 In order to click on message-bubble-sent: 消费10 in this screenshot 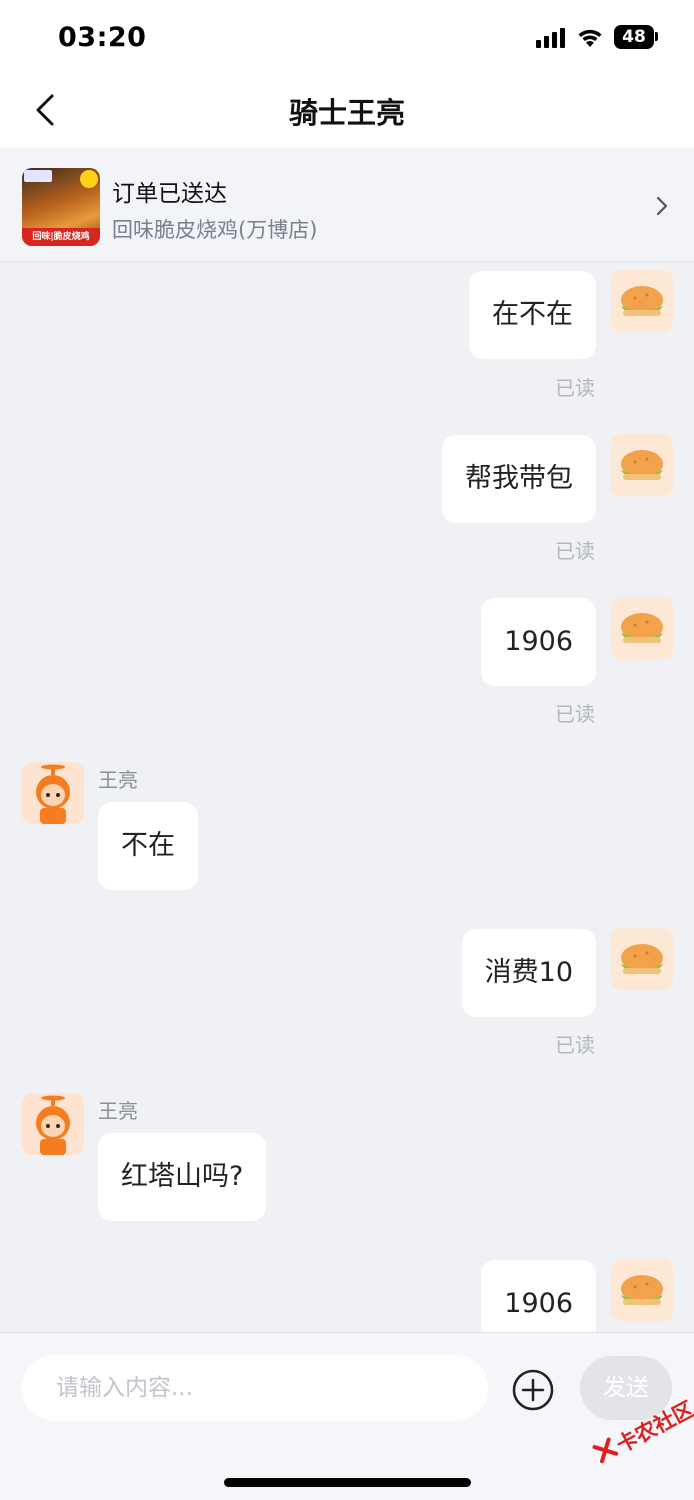, I will do `click(528, 973)`.